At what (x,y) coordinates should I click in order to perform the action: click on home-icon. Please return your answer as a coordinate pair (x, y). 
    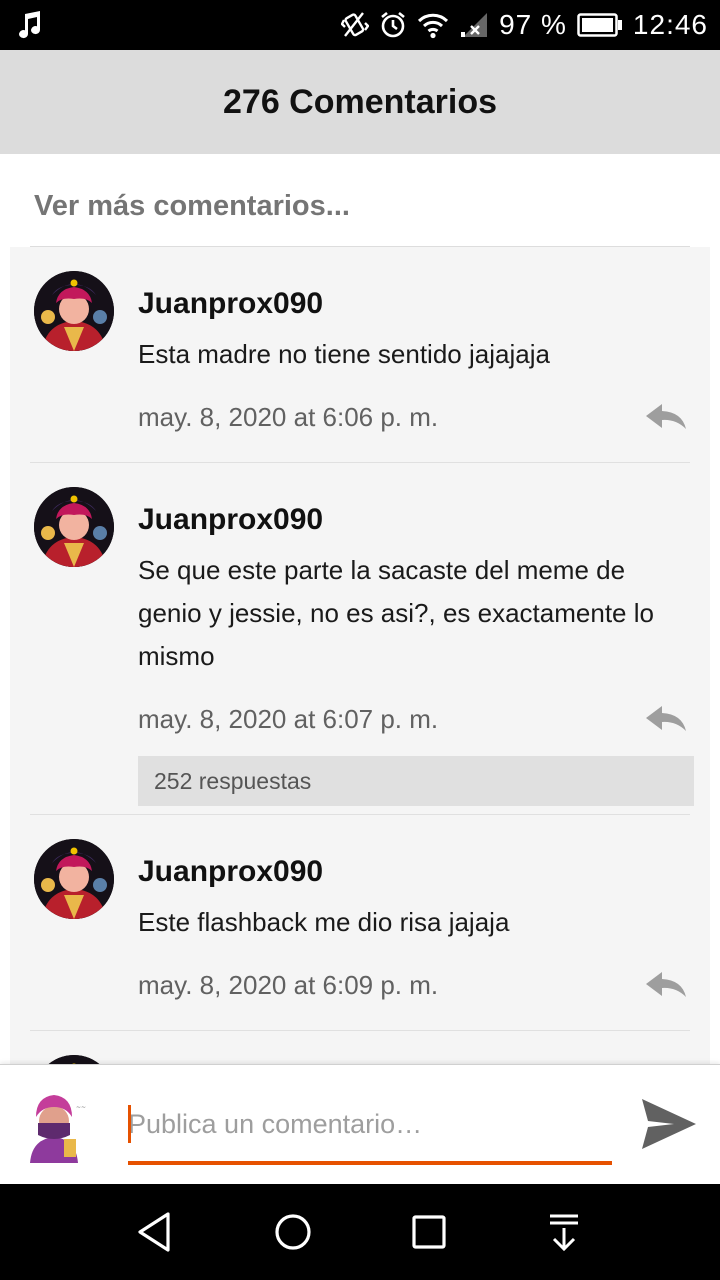
    Looking at the image, I should click on (293, 1232).